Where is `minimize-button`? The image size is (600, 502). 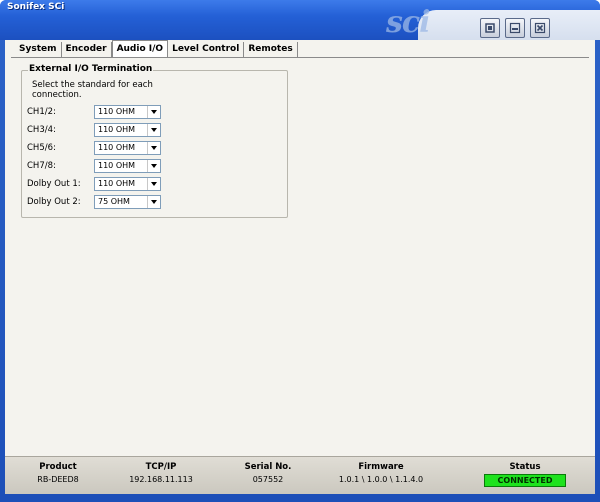 minimize-button is located at coordinates (515, 28).